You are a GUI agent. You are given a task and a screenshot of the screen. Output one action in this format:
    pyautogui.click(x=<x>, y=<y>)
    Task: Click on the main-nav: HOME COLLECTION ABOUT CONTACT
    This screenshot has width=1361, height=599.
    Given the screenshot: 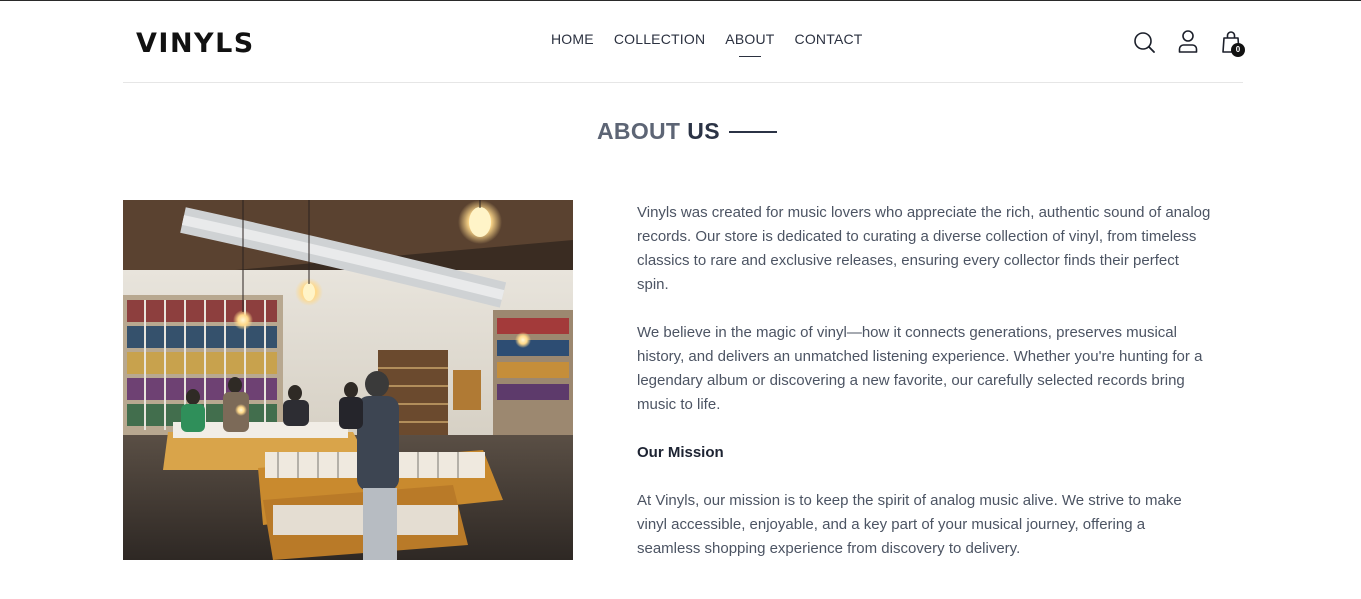 What is the action you would take?
    pyautogui.click(x=707, y=39)
    